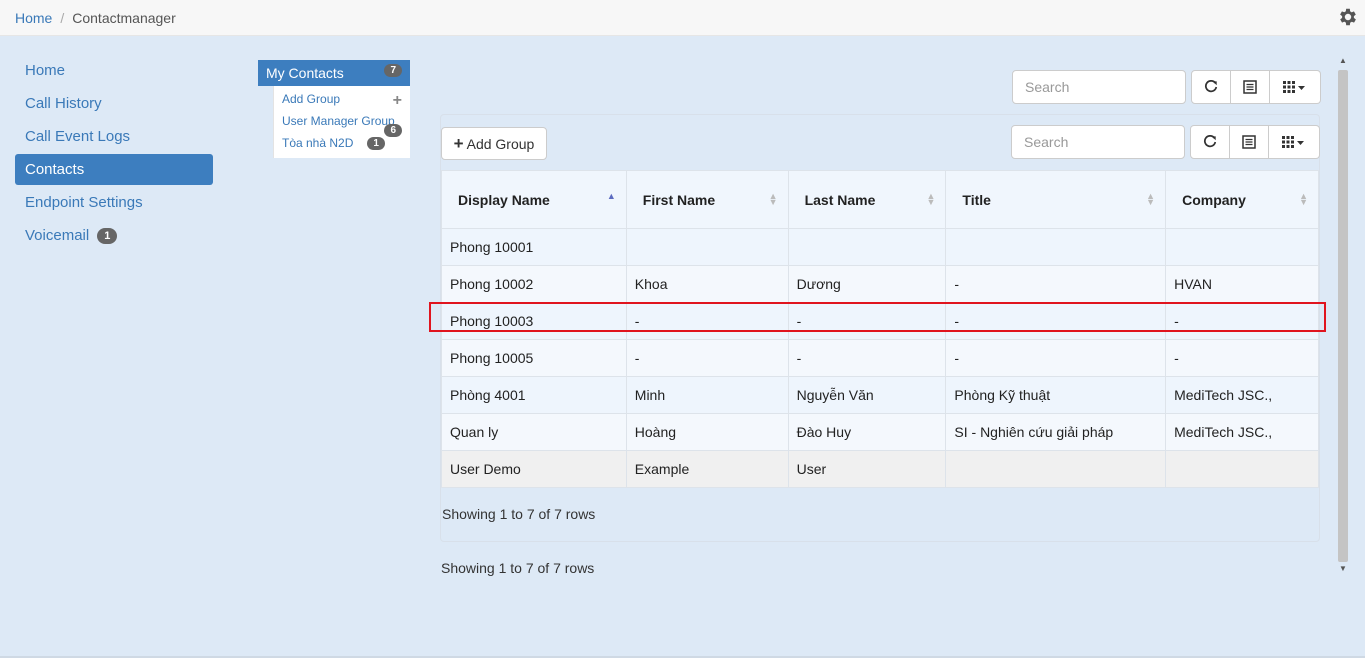 Image resolution: width=1365 pixels, height=658 pixels. I want to click on scroll-down-icon: ▼, so click(1343, 568).